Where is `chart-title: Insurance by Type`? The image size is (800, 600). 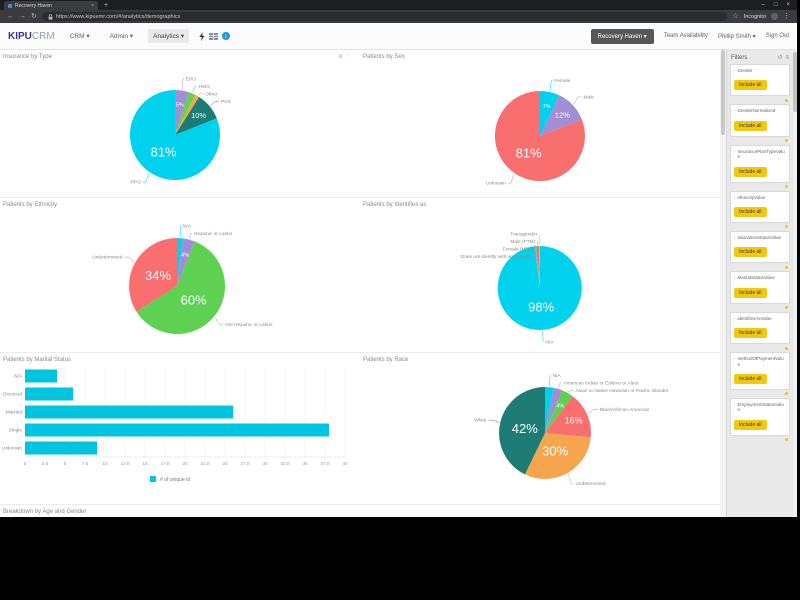 chart-title: Insurance by Type is located at coordinates (27, 57).